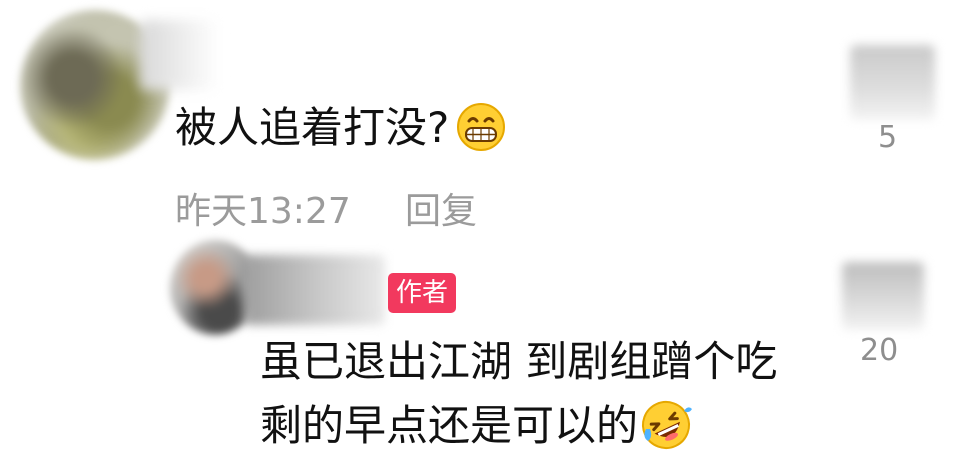  What do you see at coordinates (422, 293) in the screenshot?
I see `author-badge: 作者` at bounding box center [422, 293].